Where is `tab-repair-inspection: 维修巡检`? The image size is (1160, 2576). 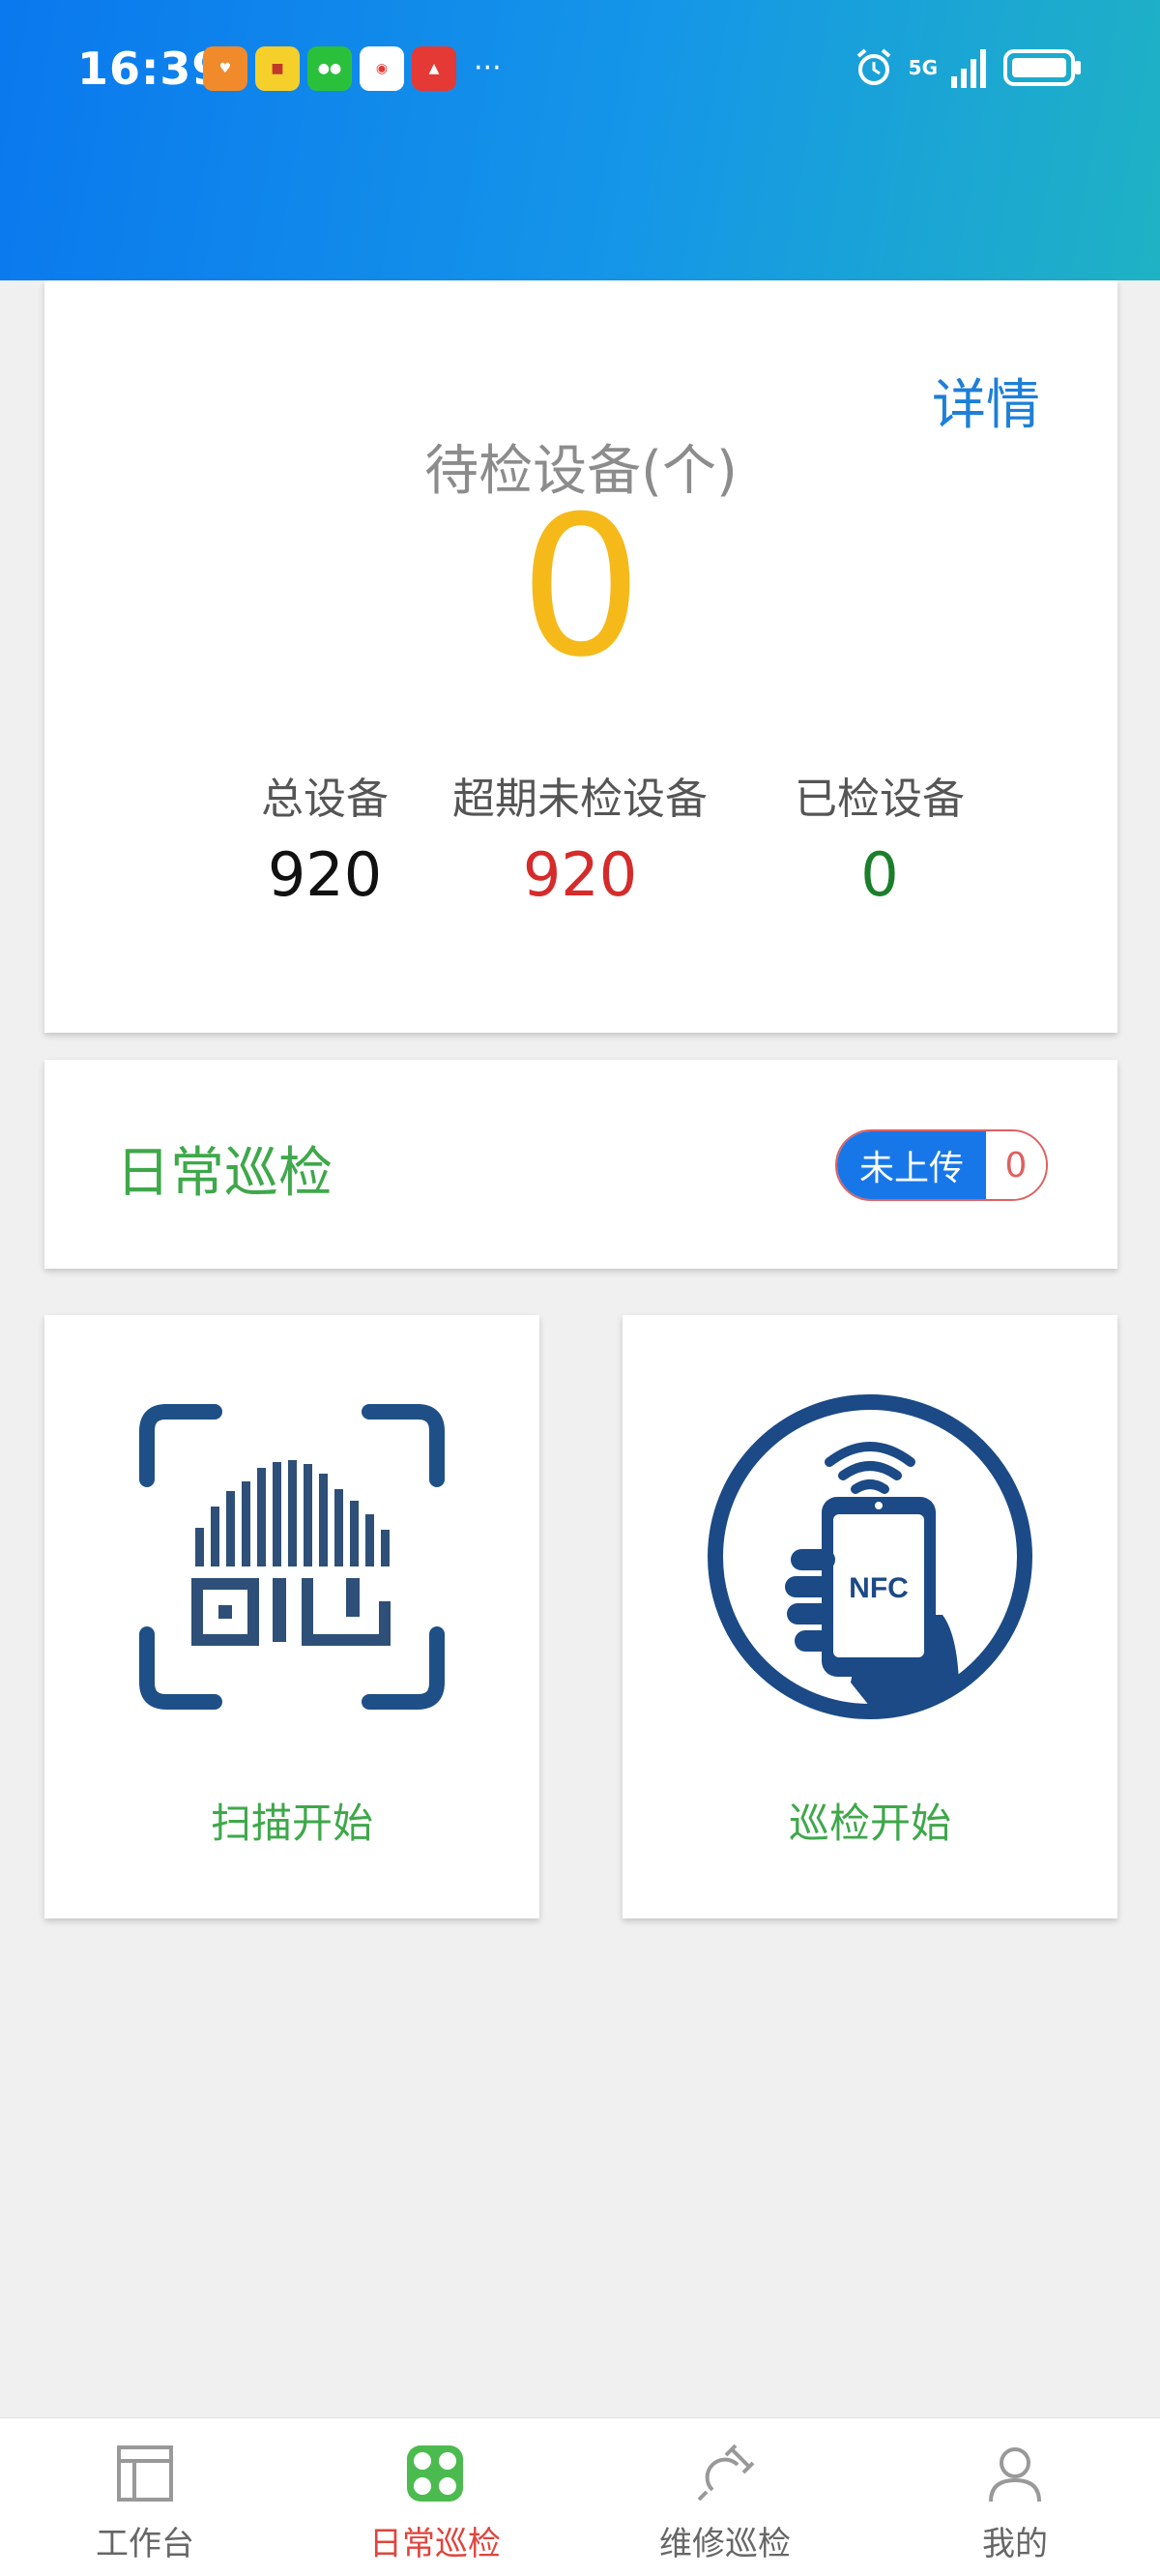
tab-repair-inspection: 维修巡检 is located at coordinates (725, 2497).